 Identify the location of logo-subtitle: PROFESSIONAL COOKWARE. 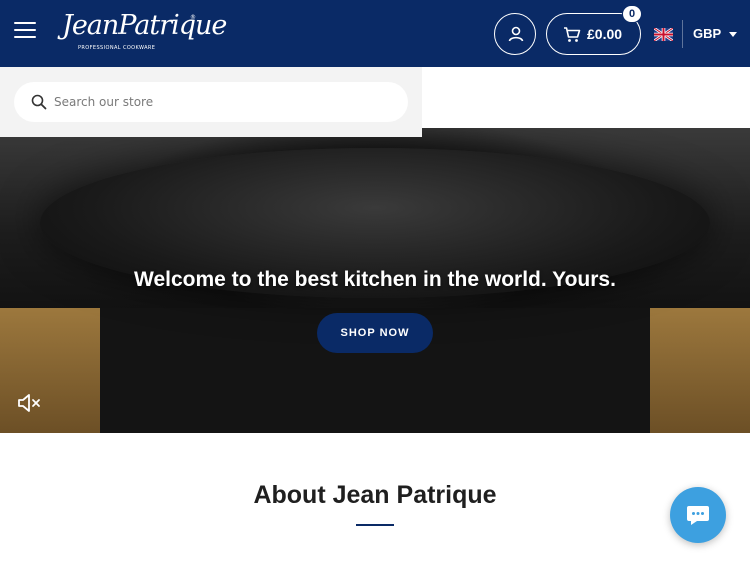
(117, 48).